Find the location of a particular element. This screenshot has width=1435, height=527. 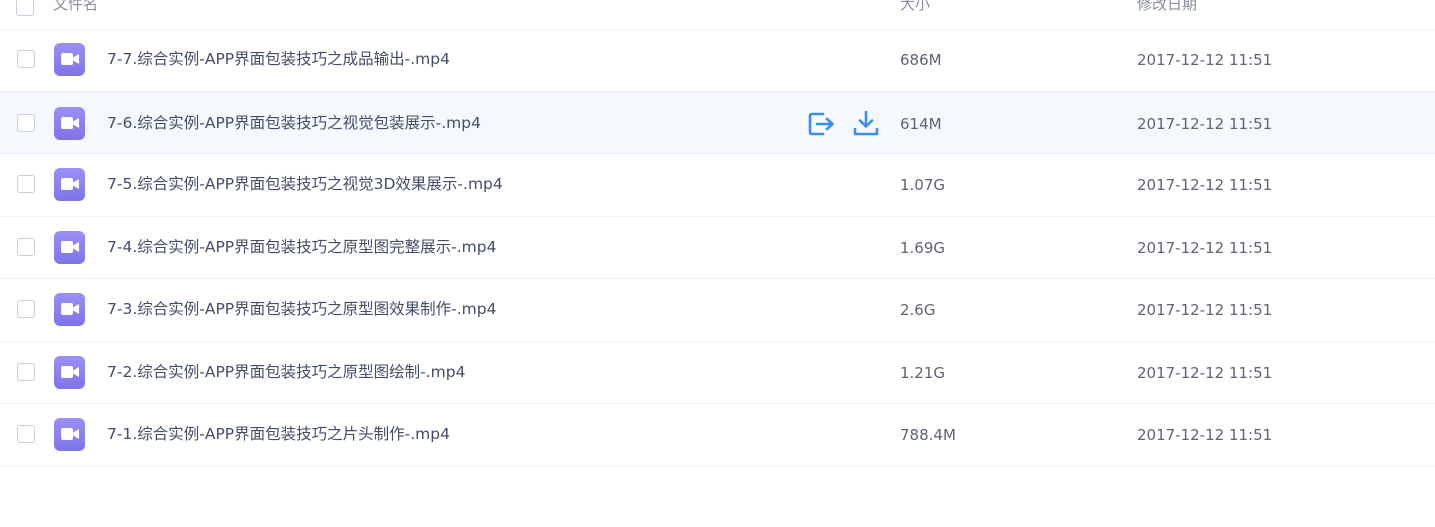

file-size: 1.69G is located at coordinates (923, 247).